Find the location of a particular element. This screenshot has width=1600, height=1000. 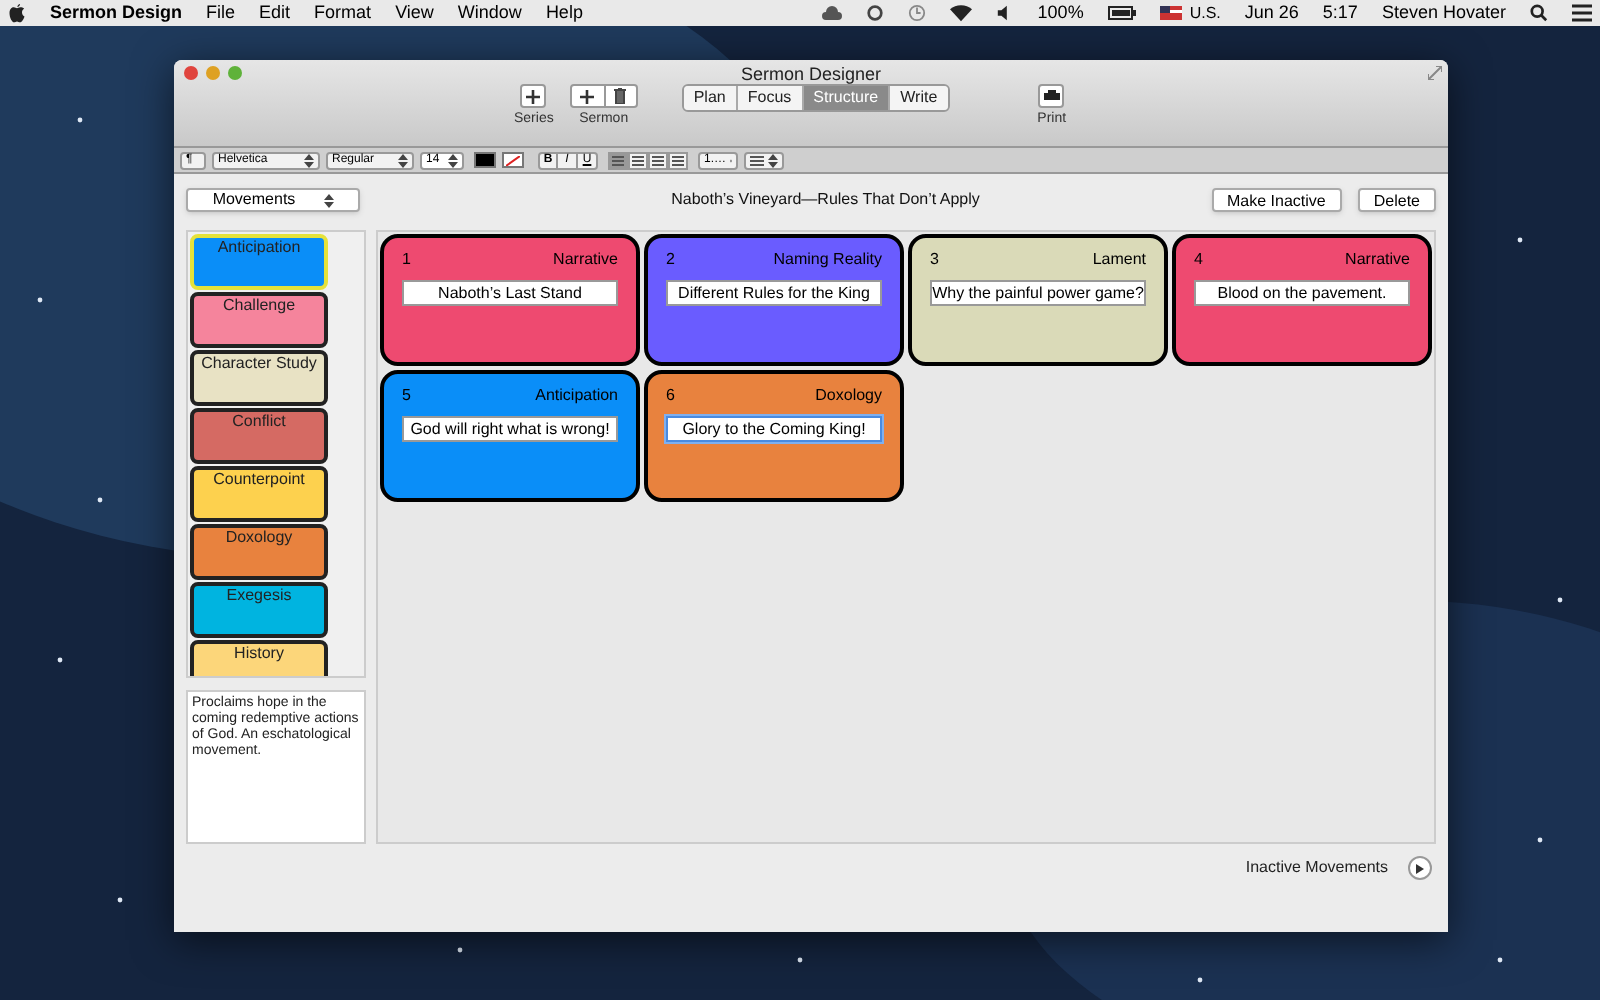

menu-item: Format is located at coordinates (343, 13).